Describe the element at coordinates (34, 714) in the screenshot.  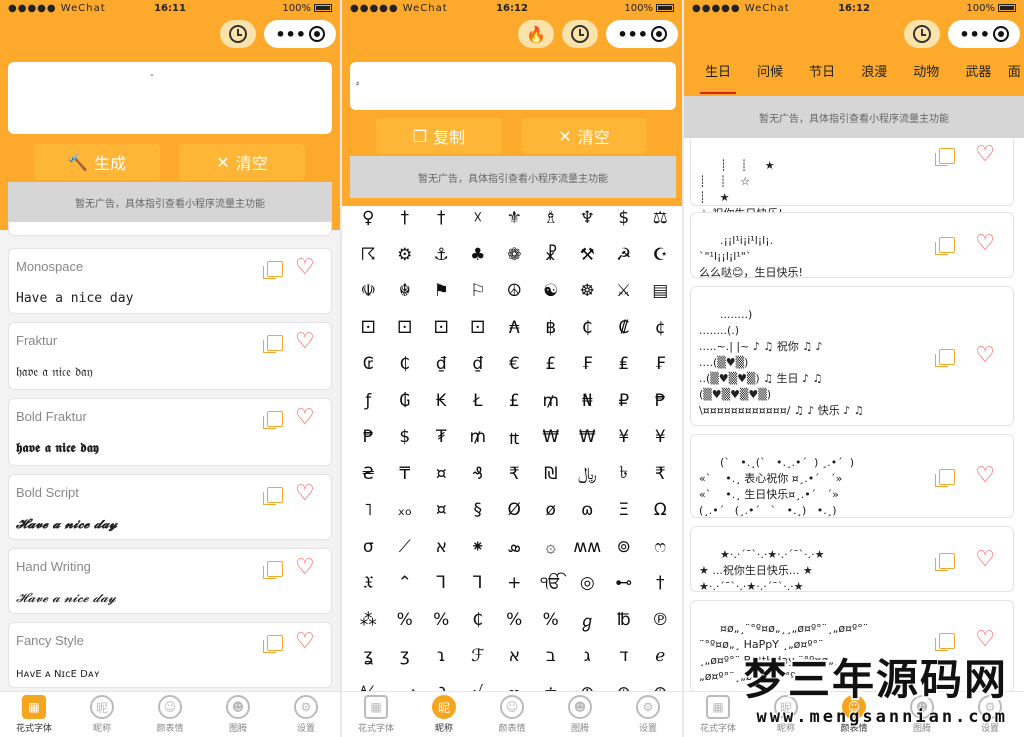
I see `tab-fancy-font: ▦ 花式字体` at that location.